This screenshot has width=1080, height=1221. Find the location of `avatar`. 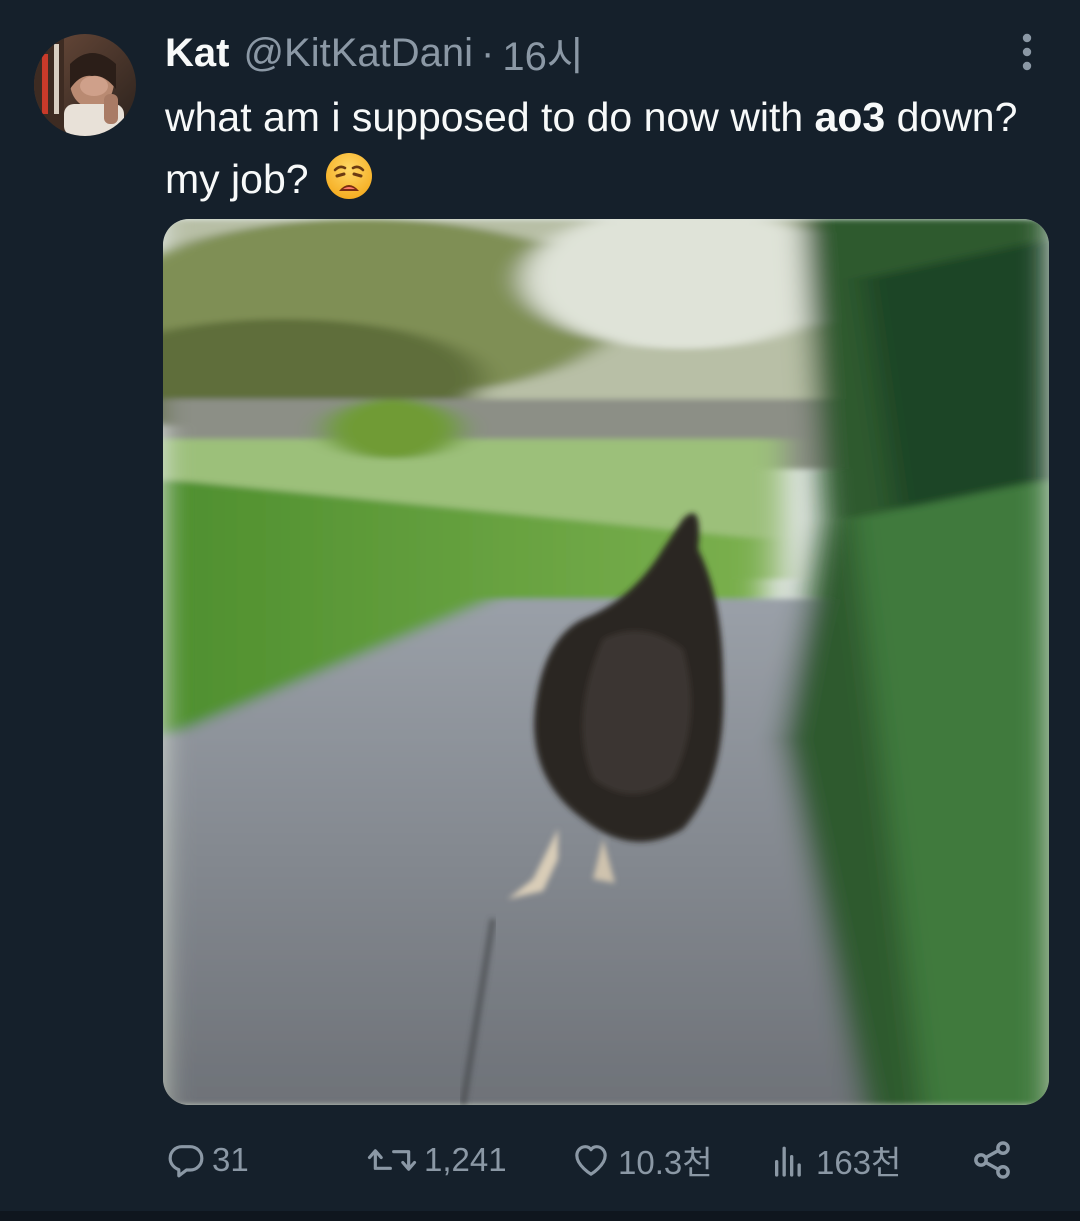

avatar is located at coordinates (85, 85).